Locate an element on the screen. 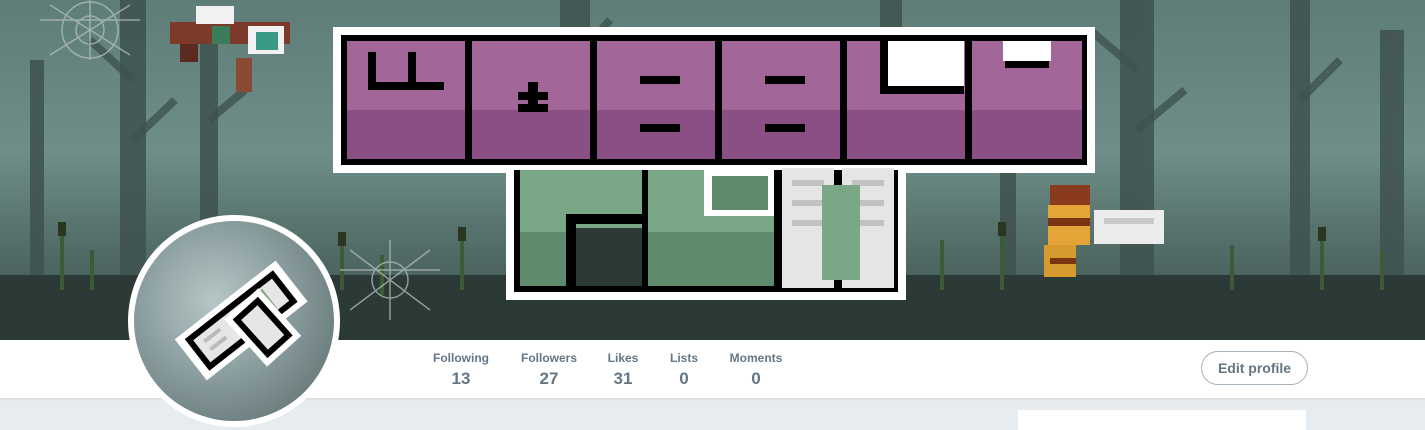  stat-followers: Followers 27 is located at coordinates (549, 370).